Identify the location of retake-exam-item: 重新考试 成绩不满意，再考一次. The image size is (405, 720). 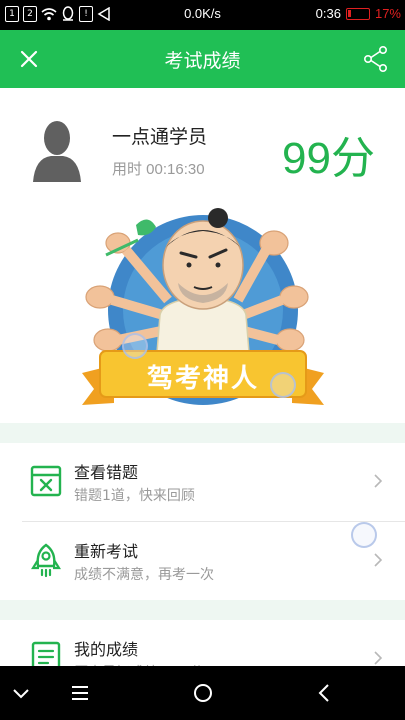
(202, 561).